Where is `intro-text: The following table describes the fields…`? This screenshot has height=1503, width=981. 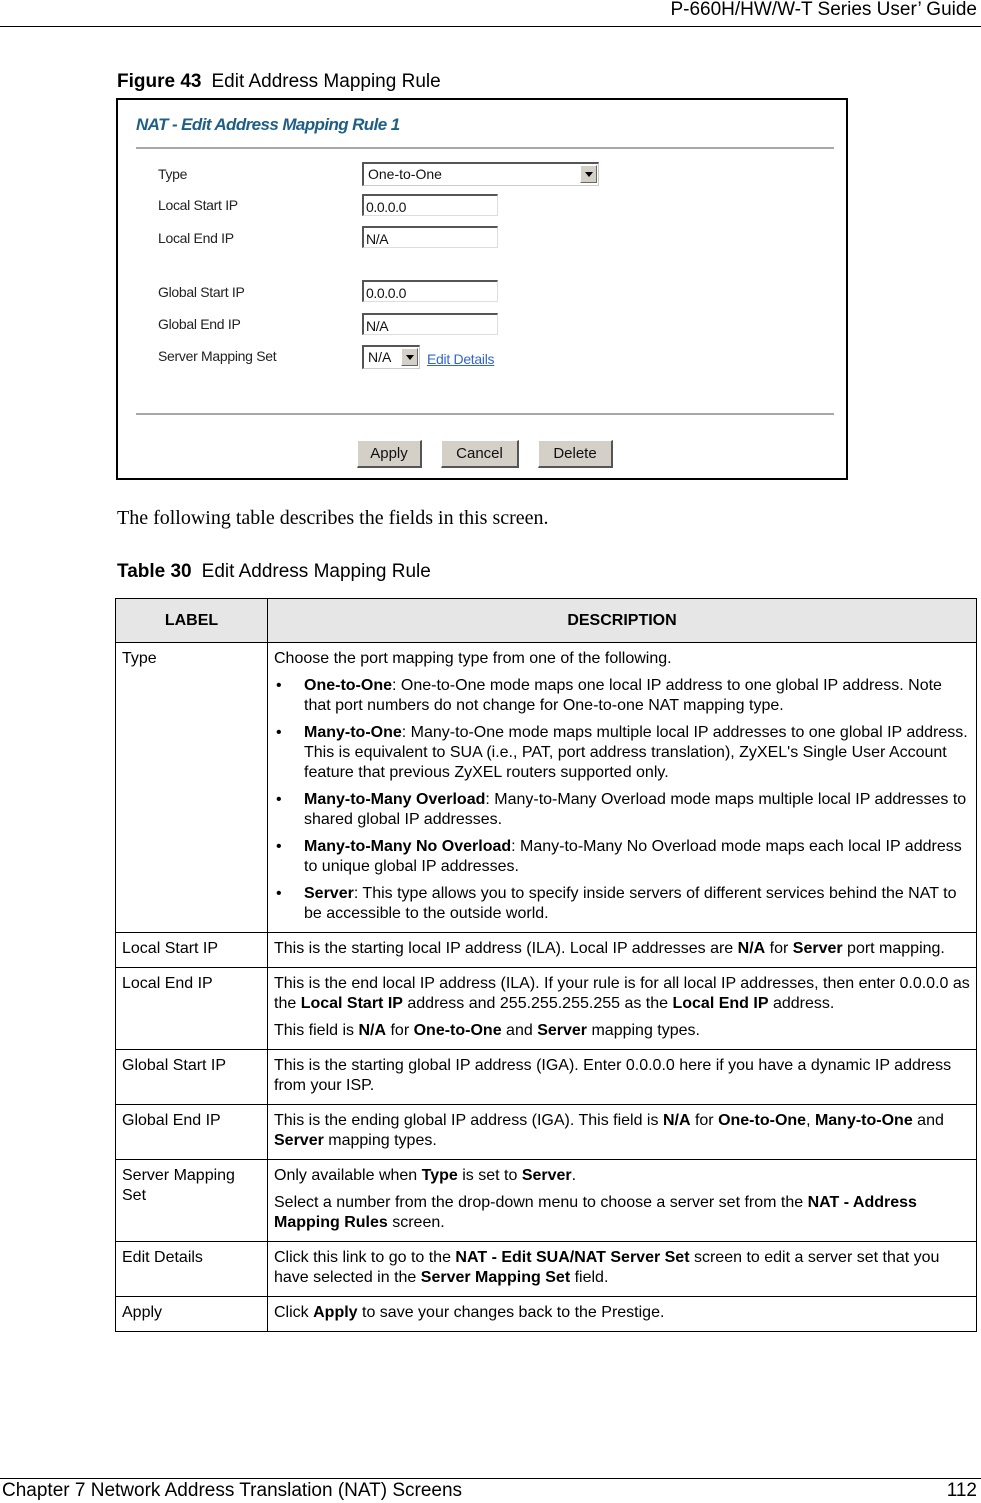 intro-text: The following table describes the fields… is located at coordinates (333, 518).